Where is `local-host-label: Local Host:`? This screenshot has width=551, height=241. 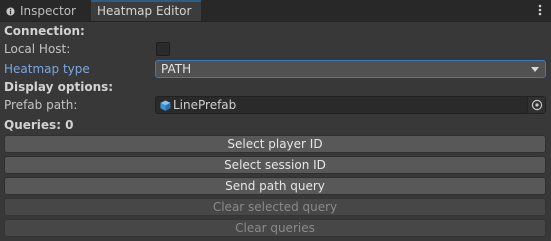
local-host-label: Local Host: is located at coordinates (37, 49).